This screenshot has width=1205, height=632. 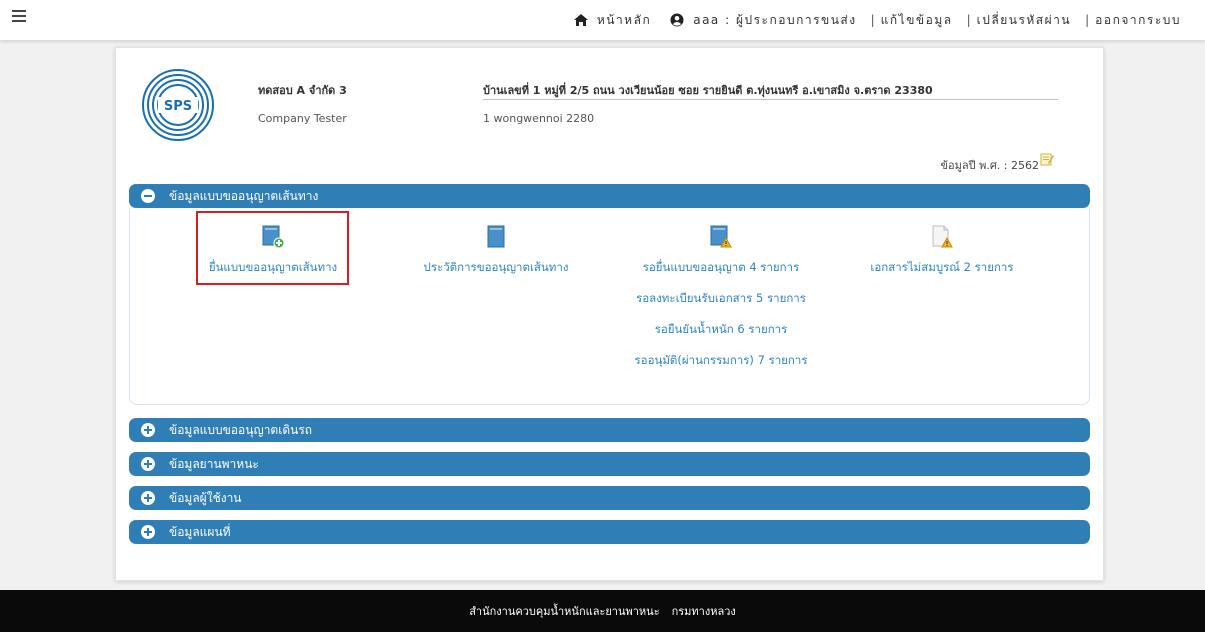 What do you see at coordinates (1047, 159) in the screenshot?
I see `edit-year-icon` at bounding box center [1047, 159].